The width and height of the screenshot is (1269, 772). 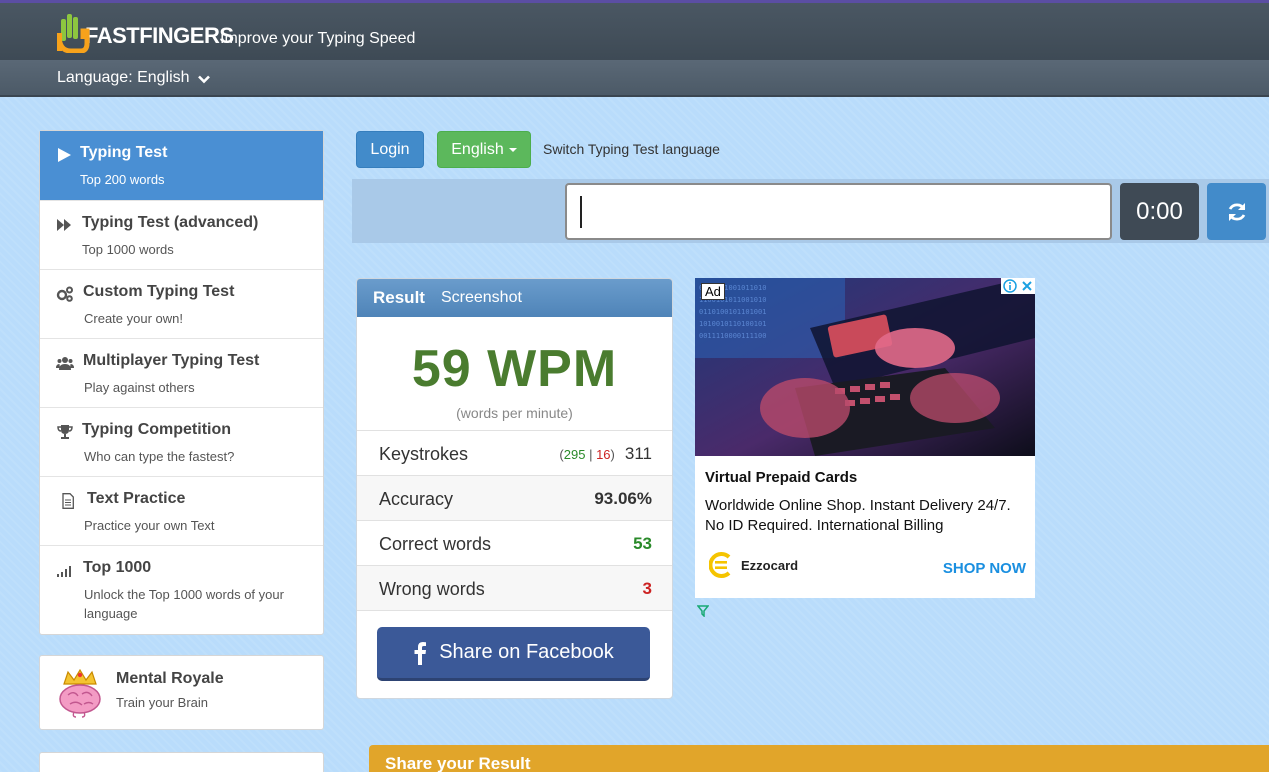 What do you see at coordinates (481, 298) in the screenshot?
I see `screenshot-link: Screenshot` at bounding box center [481, 298].